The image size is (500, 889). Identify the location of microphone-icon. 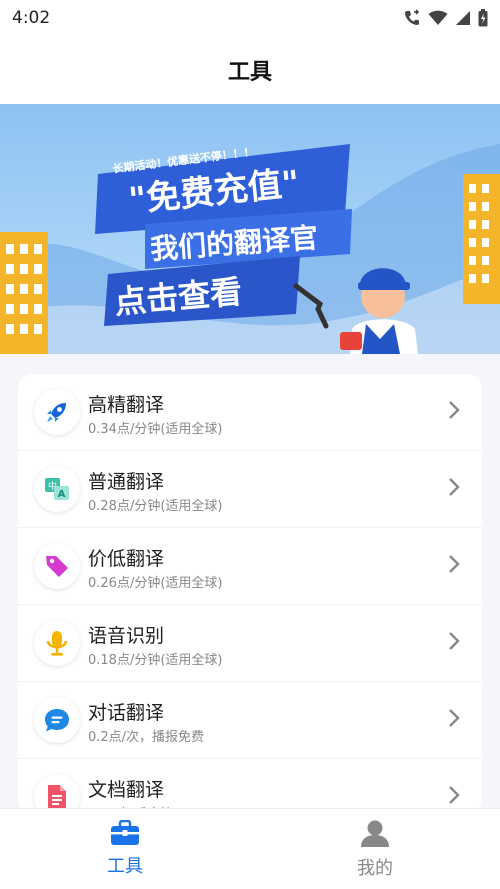
(57, 643).